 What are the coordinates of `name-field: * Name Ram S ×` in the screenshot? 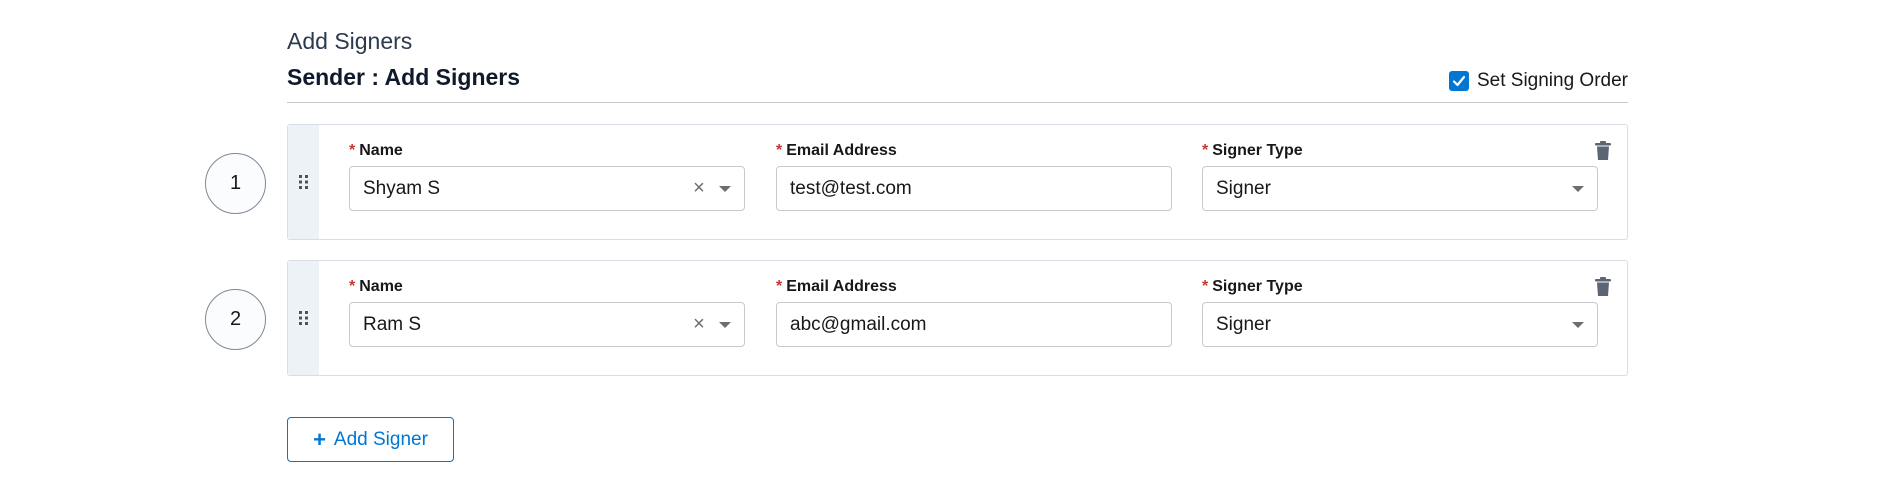 It's located at (547, 312).